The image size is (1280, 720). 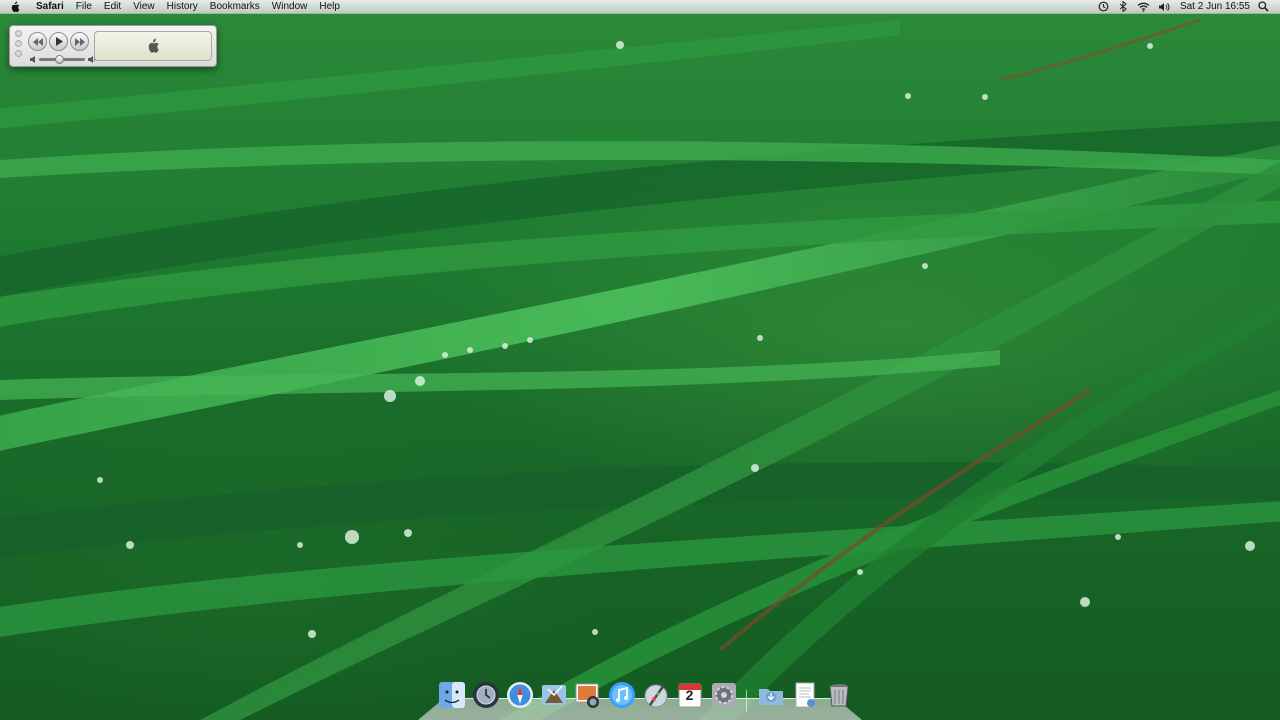 I want to click on play-icon, so click(x=58, y=41).